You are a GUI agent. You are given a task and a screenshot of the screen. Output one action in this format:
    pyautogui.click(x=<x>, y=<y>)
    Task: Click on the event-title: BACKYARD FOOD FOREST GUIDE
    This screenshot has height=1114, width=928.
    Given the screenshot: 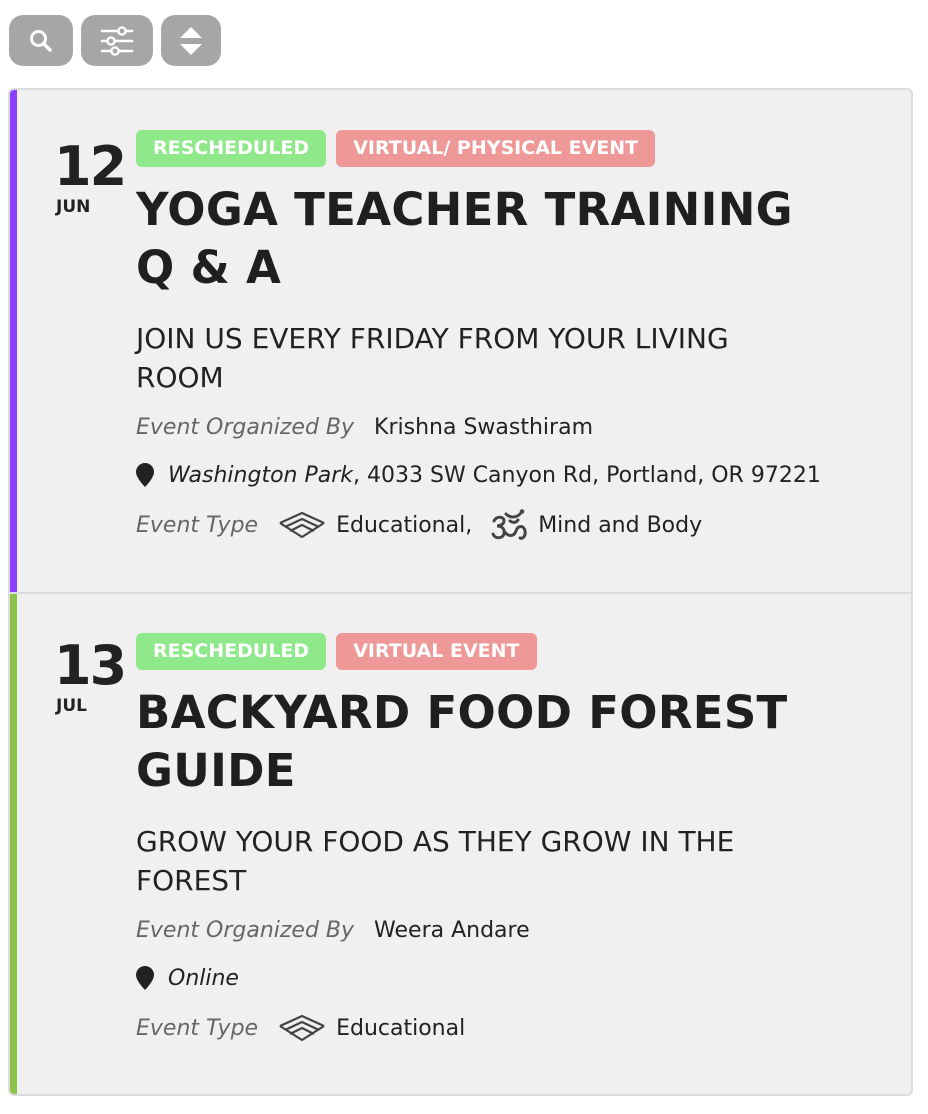 What is the action you would take?
    pyautogui.click(x=506, y=742)
    